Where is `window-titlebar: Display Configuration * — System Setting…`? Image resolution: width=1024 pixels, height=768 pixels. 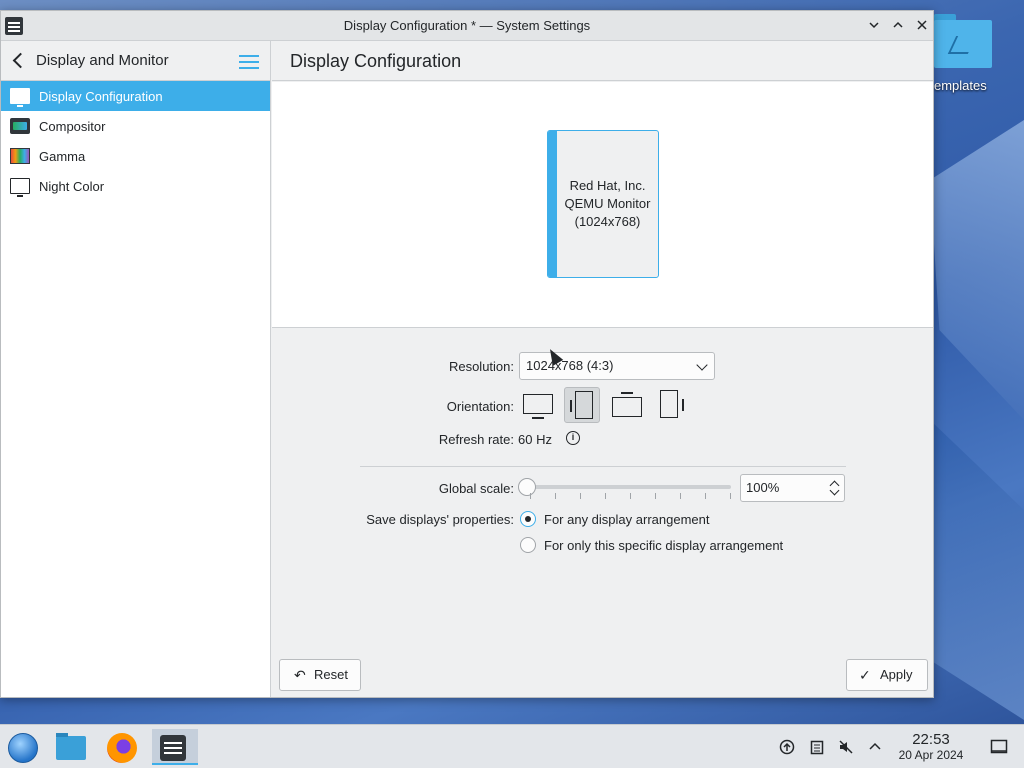
window-titlebar: Display Configuration * — System Setting… is located at coordinates (467, 26).